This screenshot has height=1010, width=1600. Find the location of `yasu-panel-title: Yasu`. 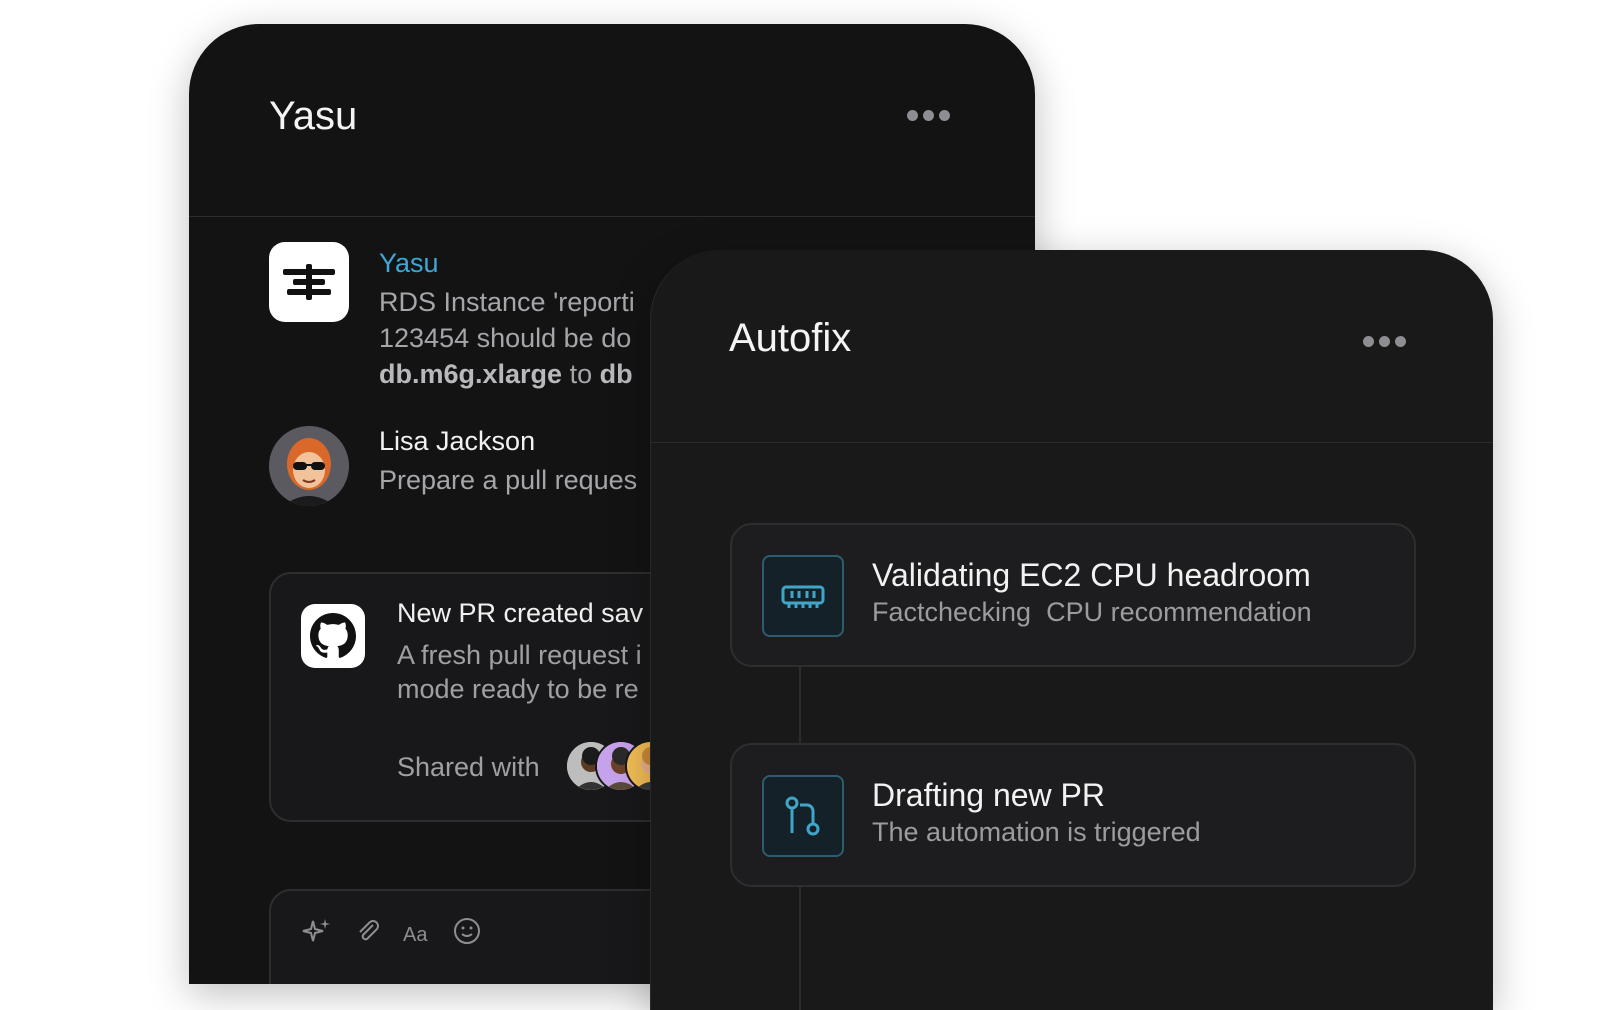

yasu-panel-title: Yasu is located at coordinates (313, 116).